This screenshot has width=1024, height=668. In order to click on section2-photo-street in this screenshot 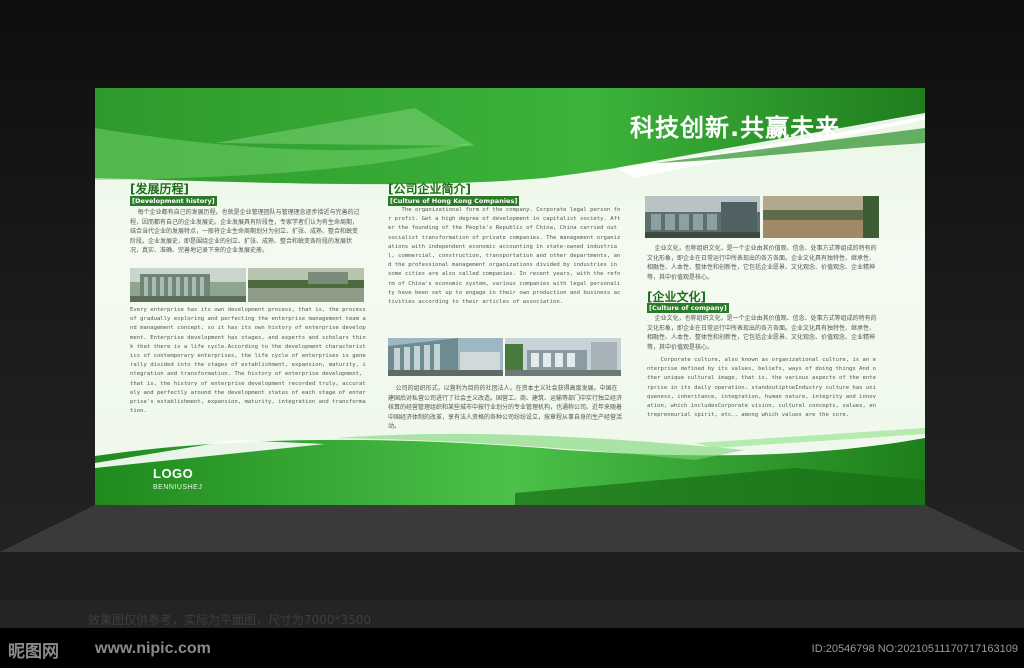, I will do `click(445, 357)`.